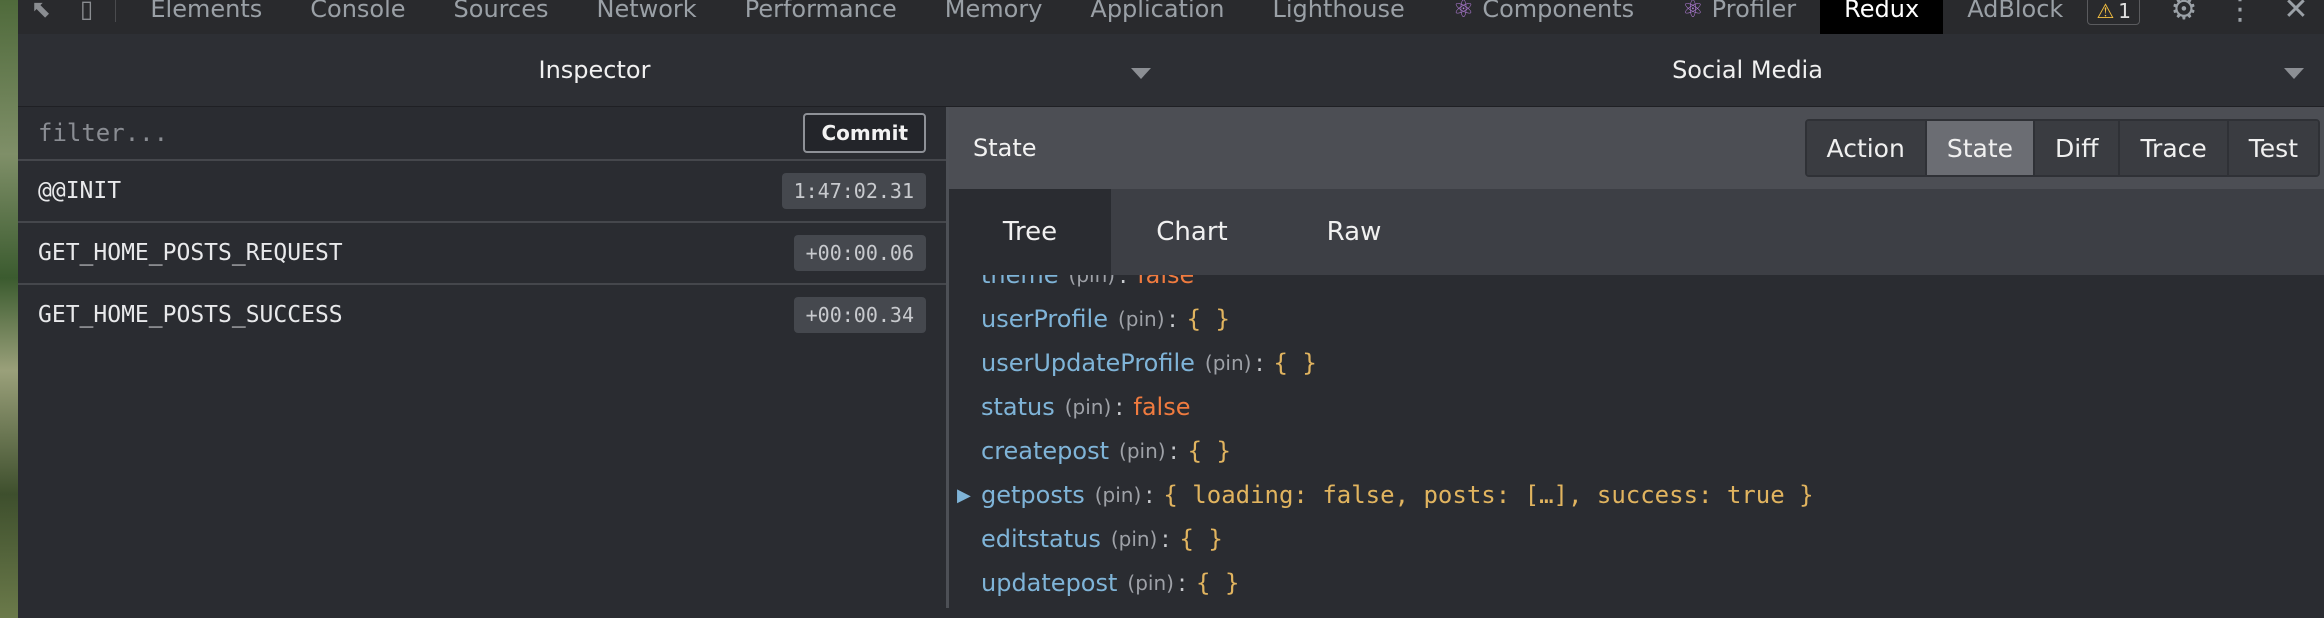 The width and height of the screenshot is (2324, 618). I want to click on close-icon: ✕, so click(2296, 13).